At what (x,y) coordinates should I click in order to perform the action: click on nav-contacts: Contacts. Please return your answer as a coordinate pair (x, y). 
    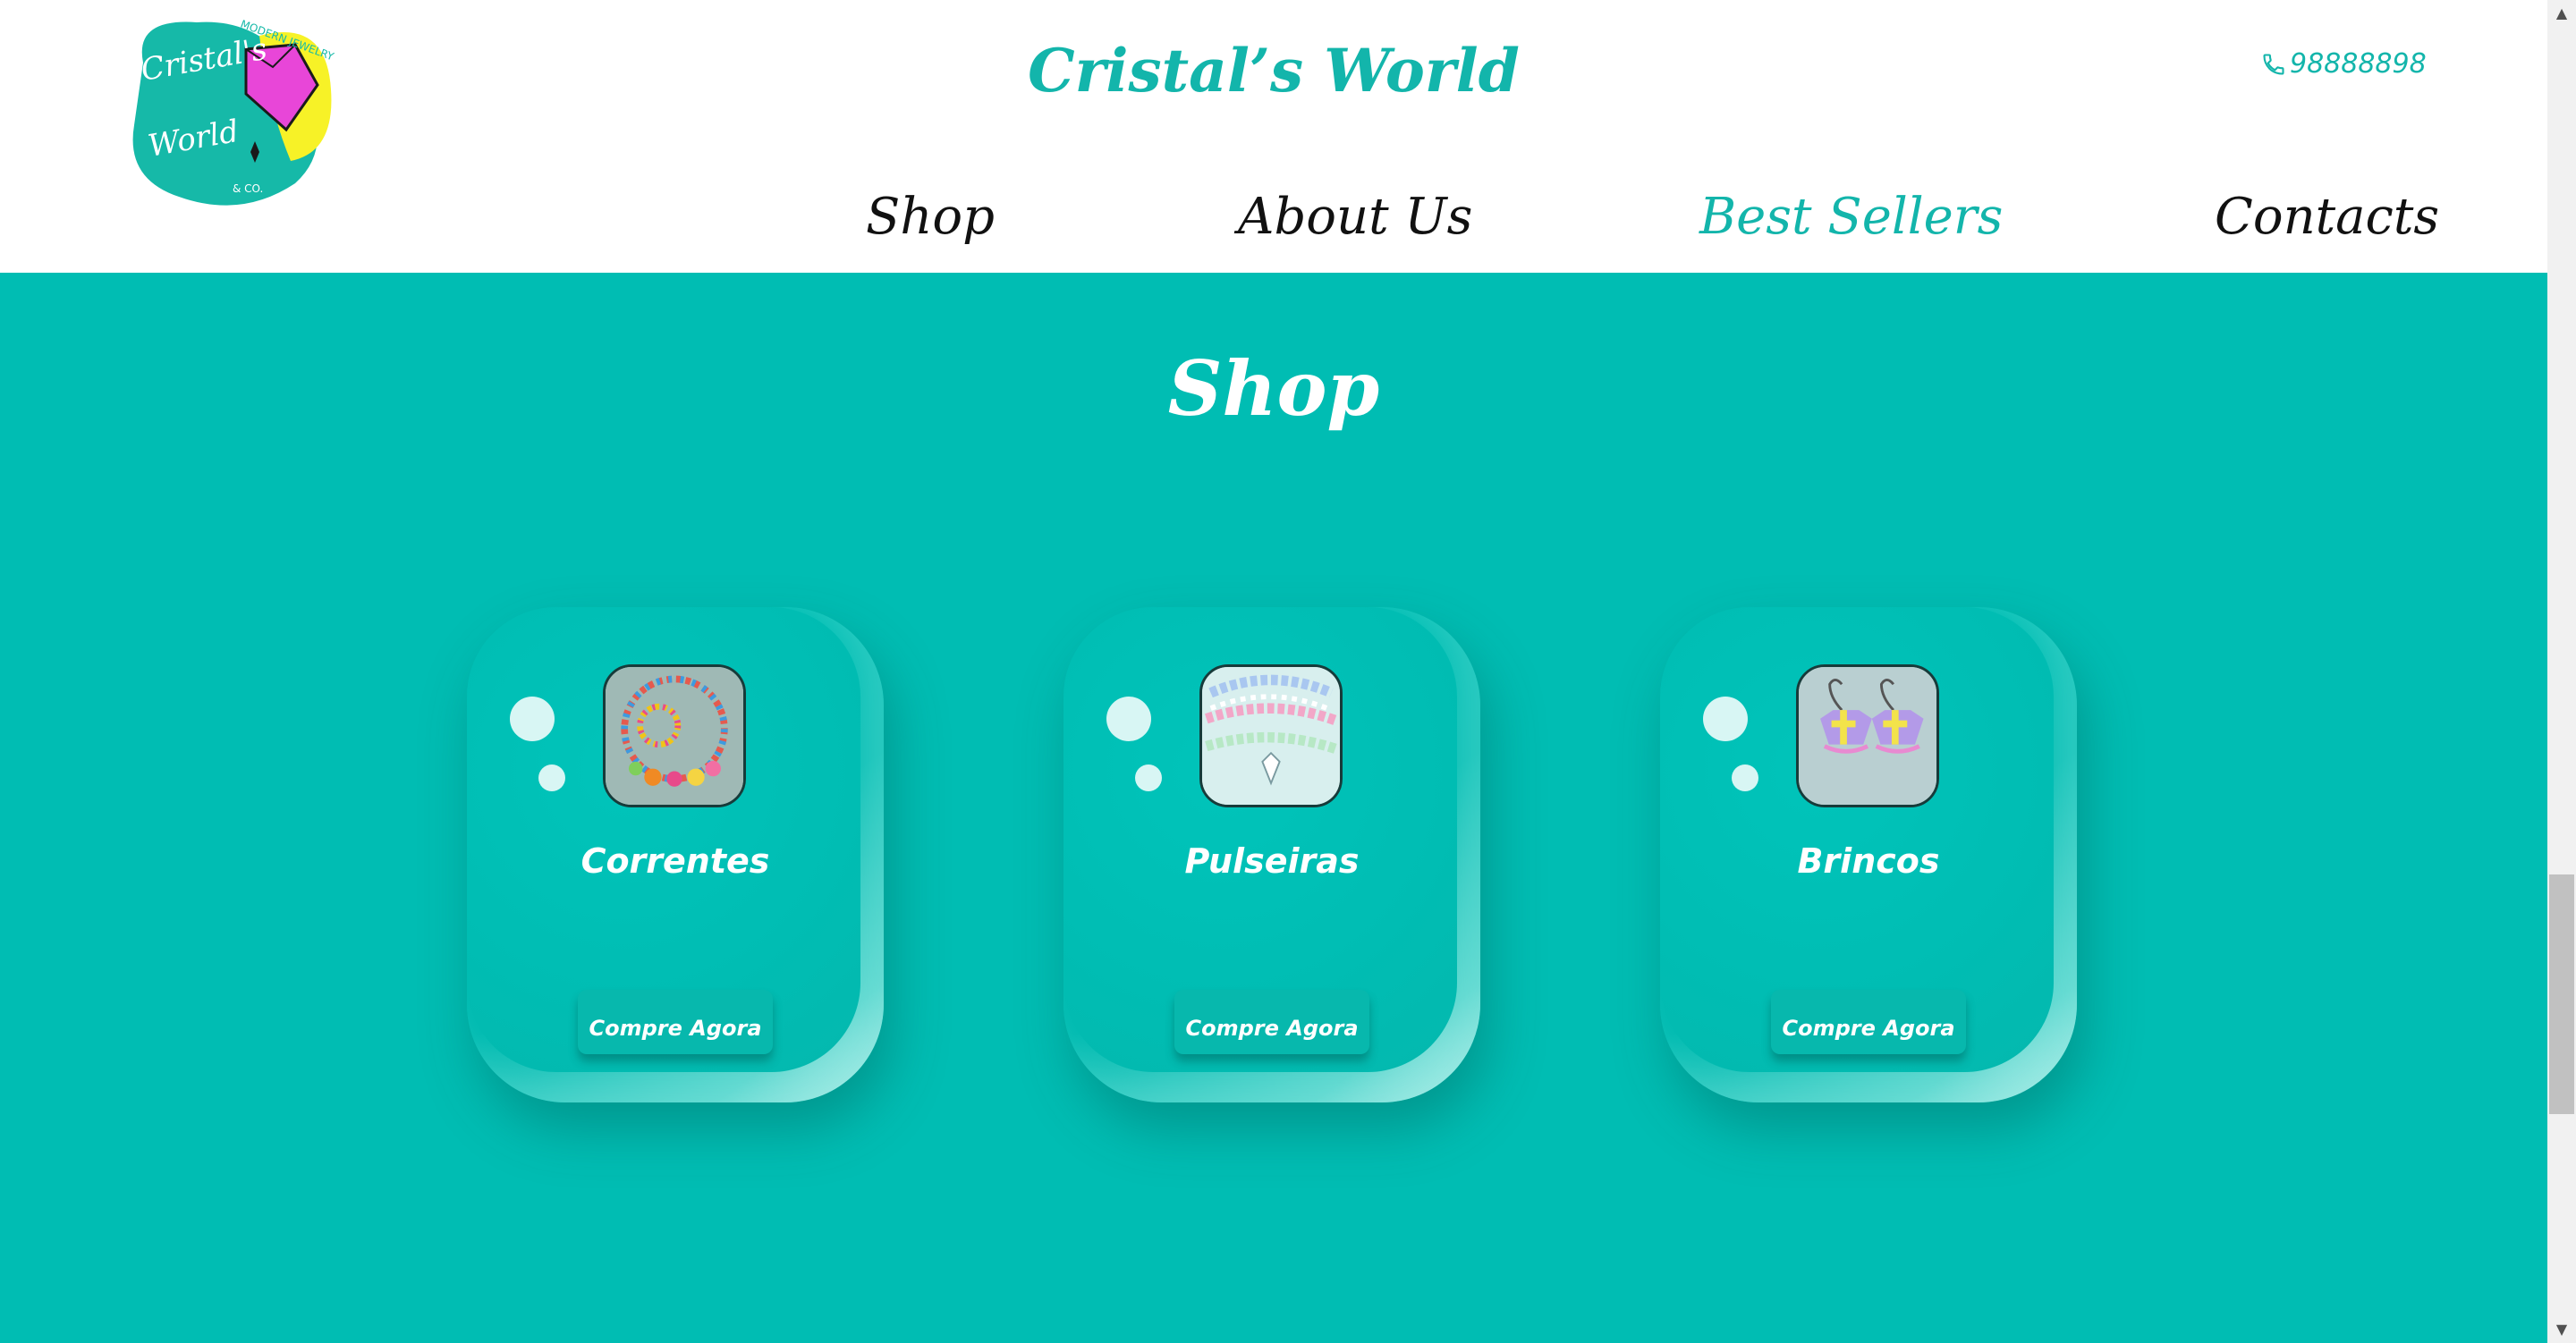
    Looking at the image, I should click on (2327, 217).